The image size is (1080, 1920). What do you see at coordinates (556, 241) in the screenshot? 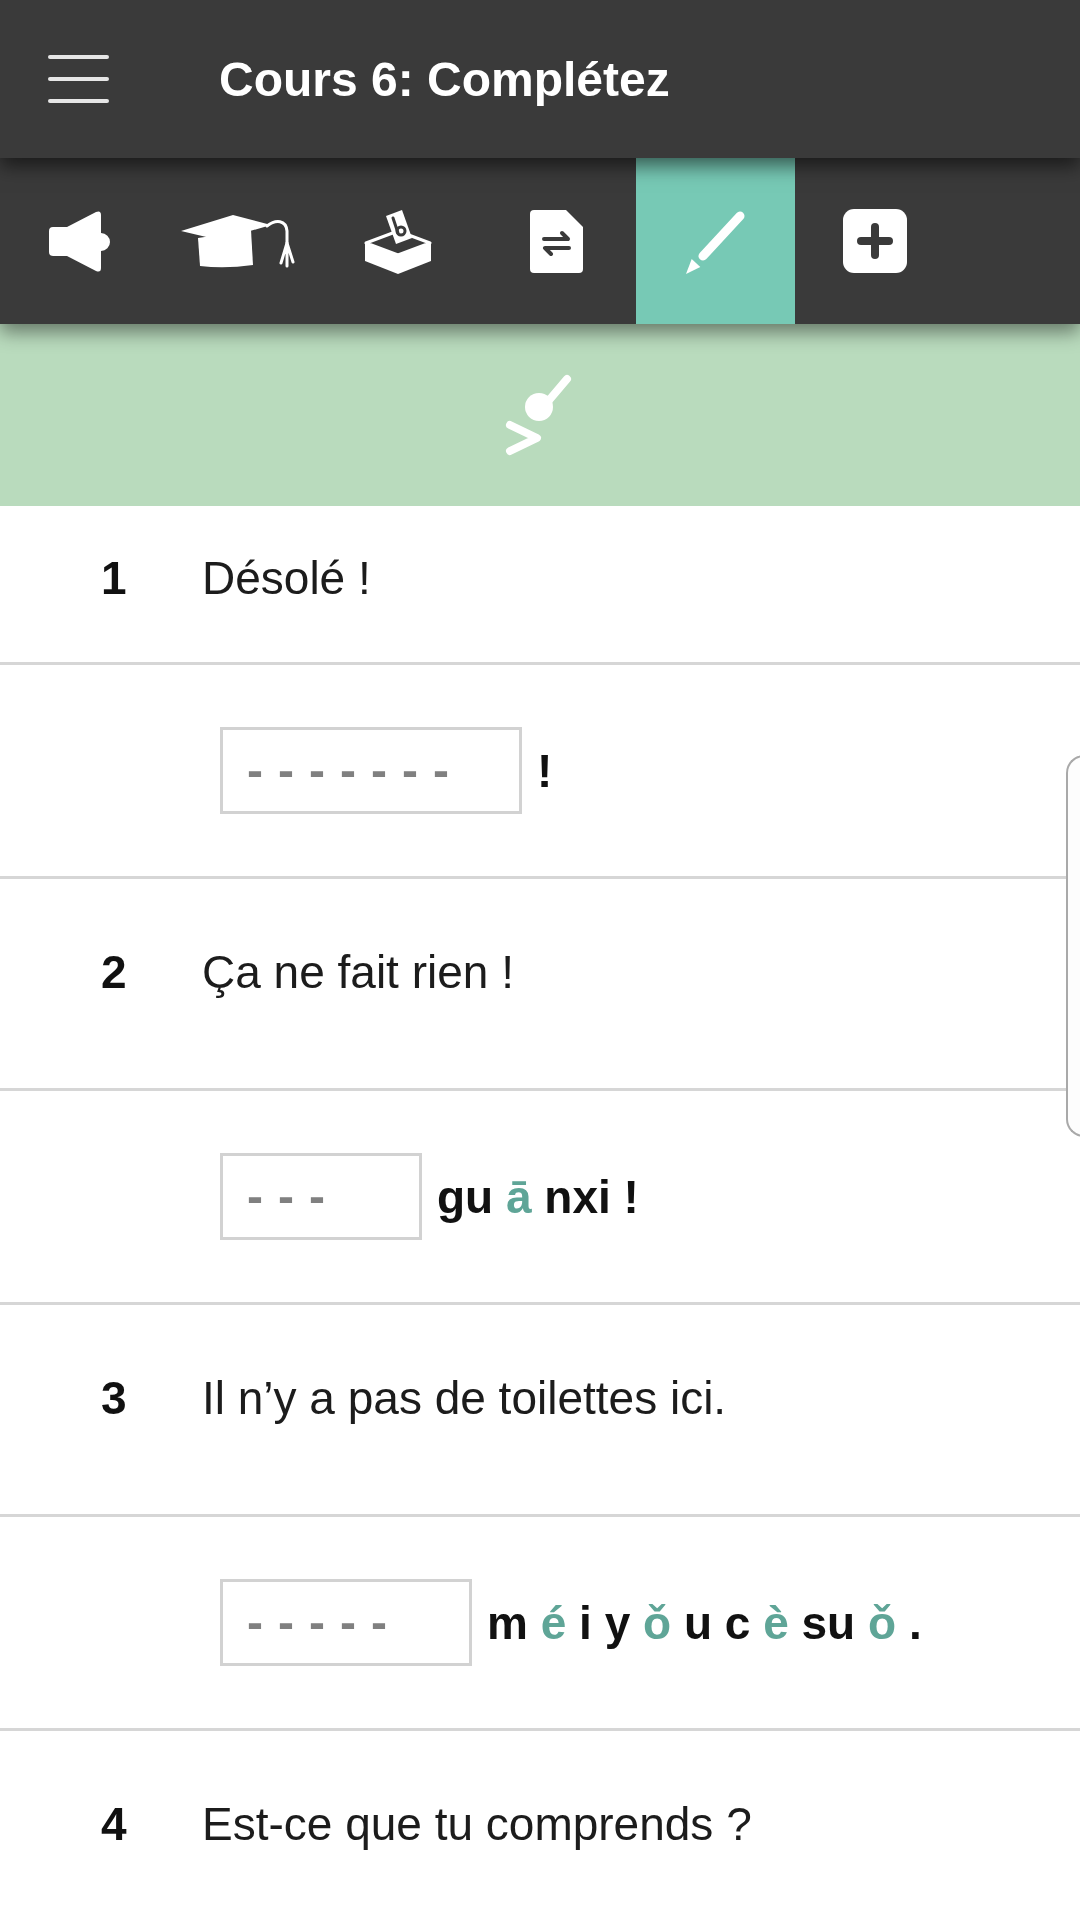
I see `document-swap-icon` at bounding box center [556, 241].